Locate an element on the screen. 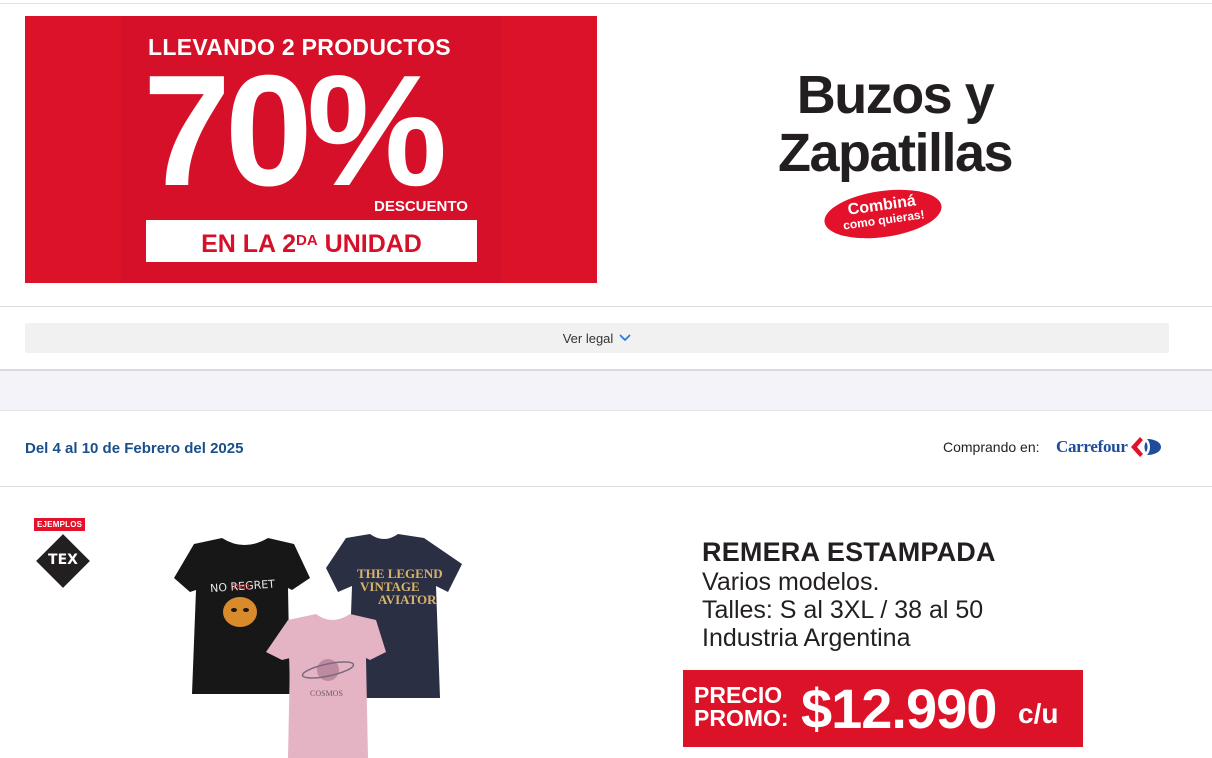  ver-legal-button: Ver legal is located at coordinates (597, 338).